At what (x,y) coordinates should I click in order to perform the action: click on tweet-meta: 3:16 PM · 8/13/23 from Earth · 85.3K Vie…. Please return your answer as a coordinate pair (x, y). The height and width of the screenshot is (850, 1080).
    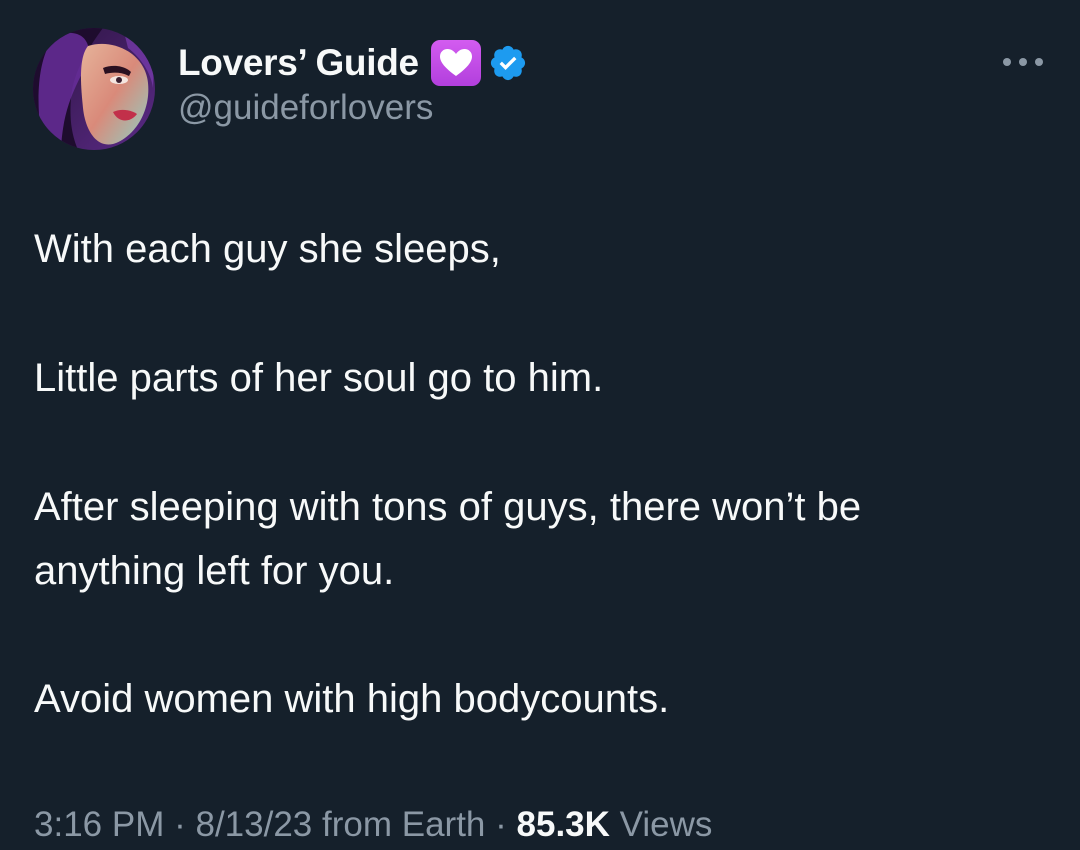
    Looking at the image, I should click on (373, 825).